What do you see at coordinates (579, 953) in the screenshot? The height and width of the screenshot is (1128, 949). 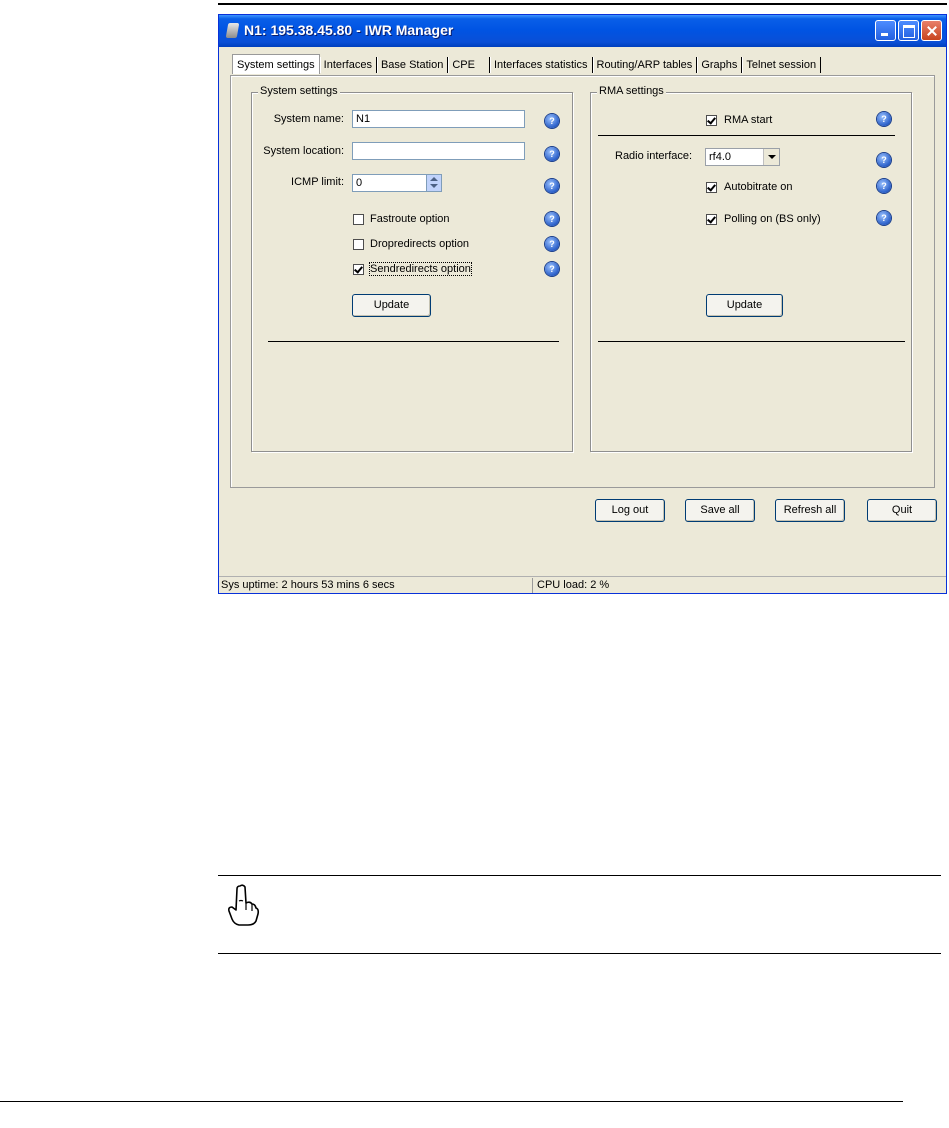 I see `note-bottom-rule` at bounding box center [579, 953].